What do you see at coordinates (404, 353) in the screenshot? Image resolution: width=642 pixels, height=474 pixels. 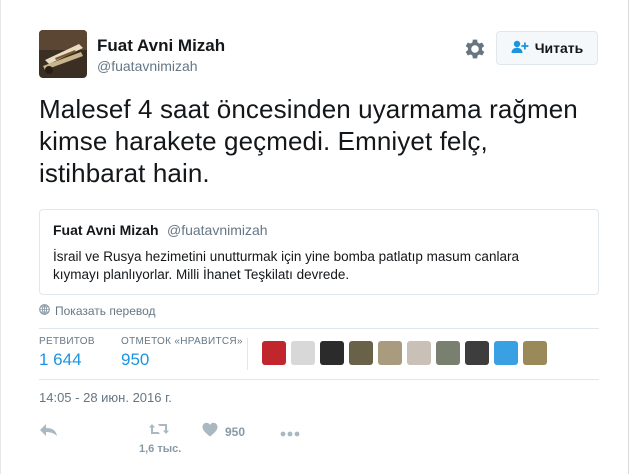 I see `likers-avatars` at bounding box center [404, 353].